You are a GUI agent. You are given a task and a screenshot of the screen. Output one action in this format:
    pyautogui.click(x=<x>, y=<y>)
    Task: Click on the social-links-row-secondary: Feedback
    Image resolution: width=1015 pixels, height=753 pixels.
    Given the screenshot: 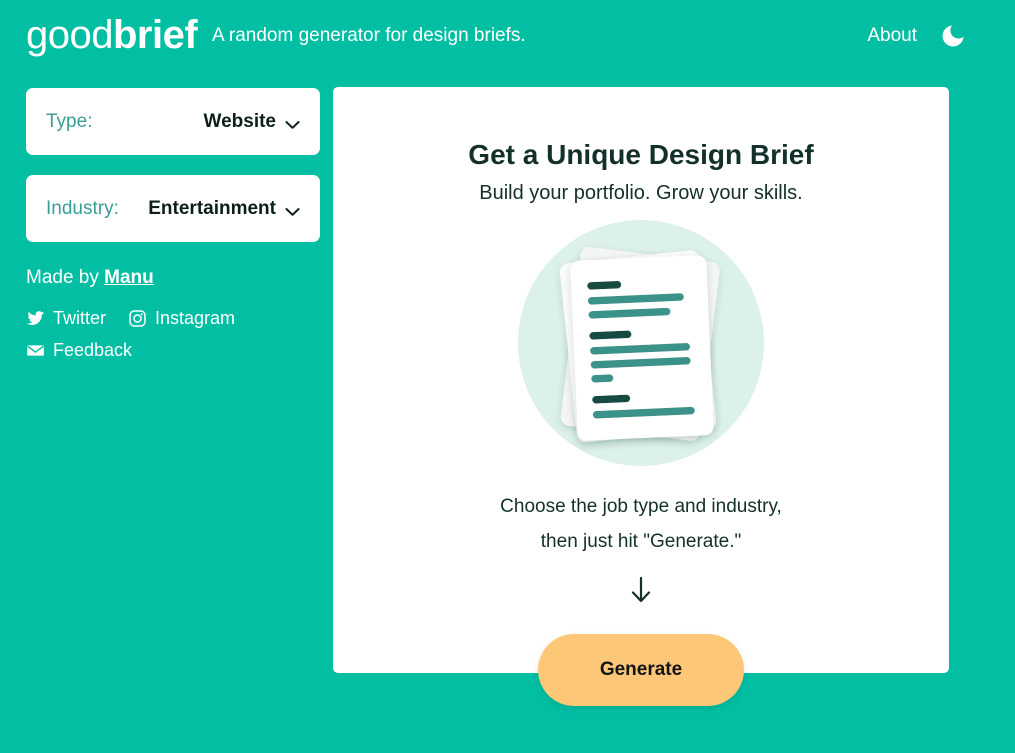 What is the action you would take?
    pyautogui.click(x=79, y=350)
    